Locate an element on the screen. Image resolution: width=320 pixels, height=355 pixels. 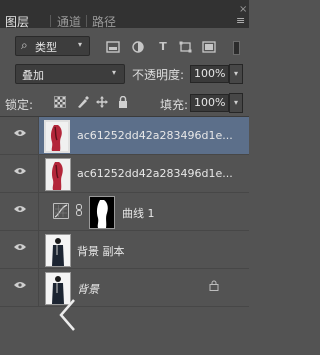
fill-field: 100% is located at coordinates (209, 103).